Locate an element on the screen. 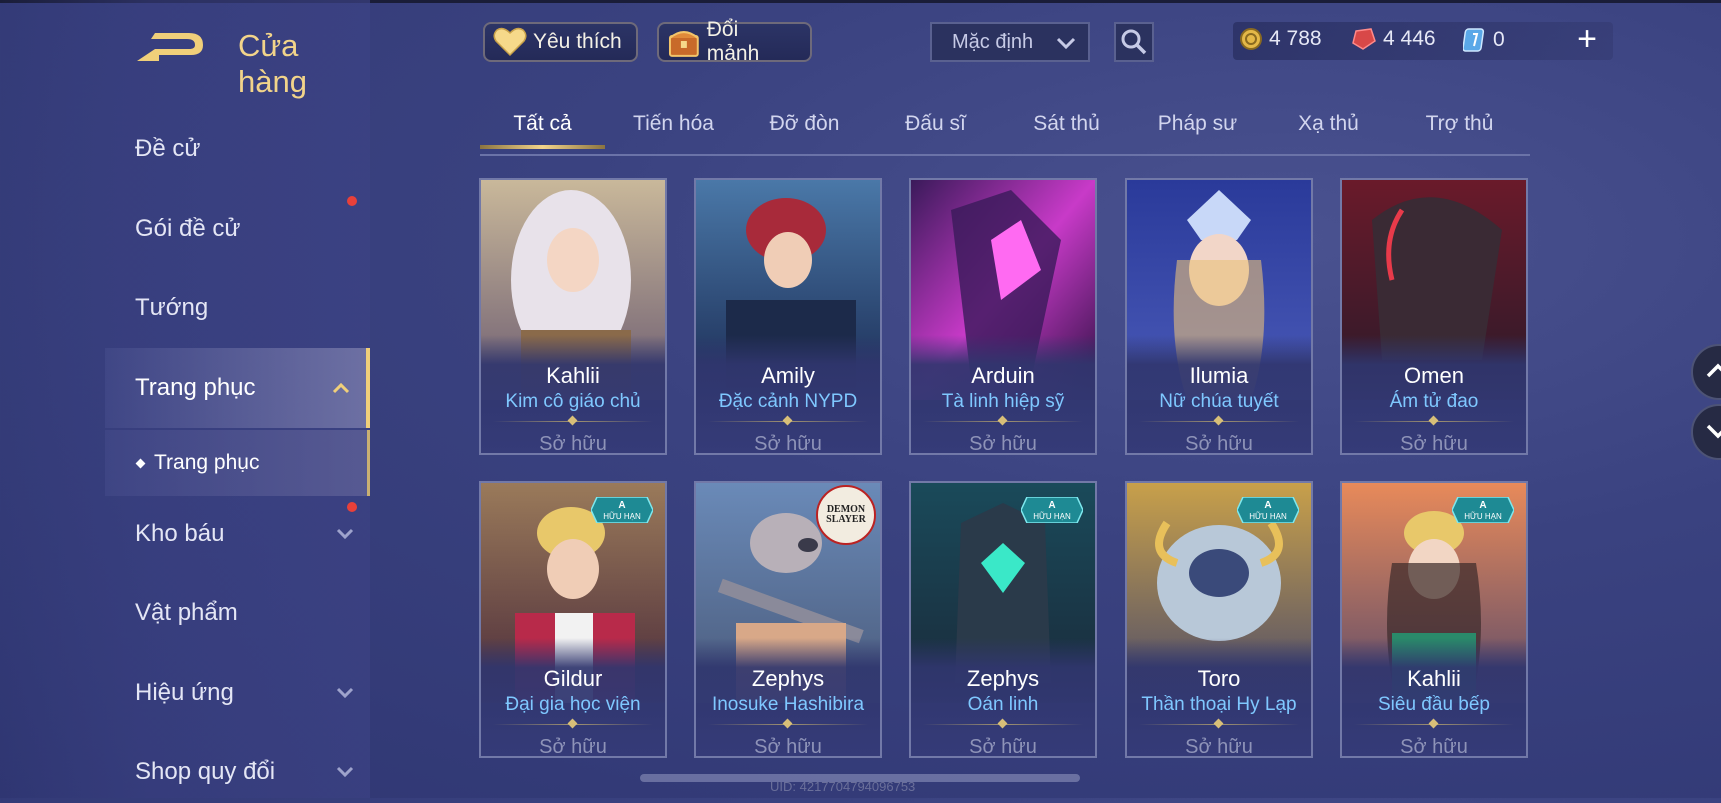  gem-balance: 4 446 is located at coordinates (1393, 39).